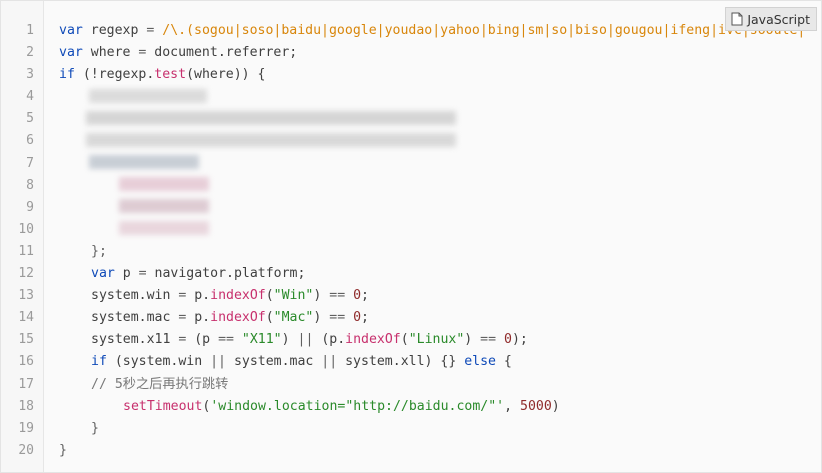 Image resolution: width=822 pixels, height=473 pixels. What do you see at coordinates (436, 340) in the screenshot?
I see `code-token: "Linux"` at bounding box center [436, 340].